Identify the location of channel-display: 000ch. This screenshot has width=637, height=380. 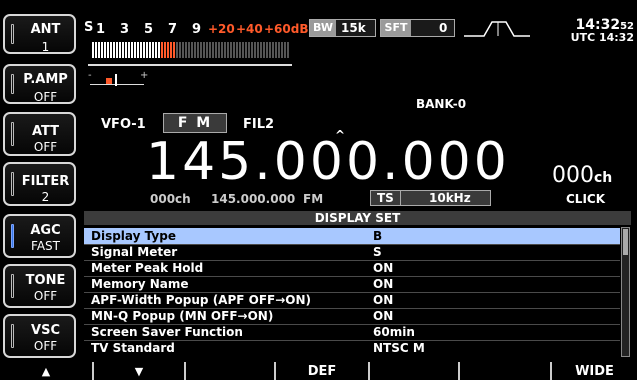
(582, 175).